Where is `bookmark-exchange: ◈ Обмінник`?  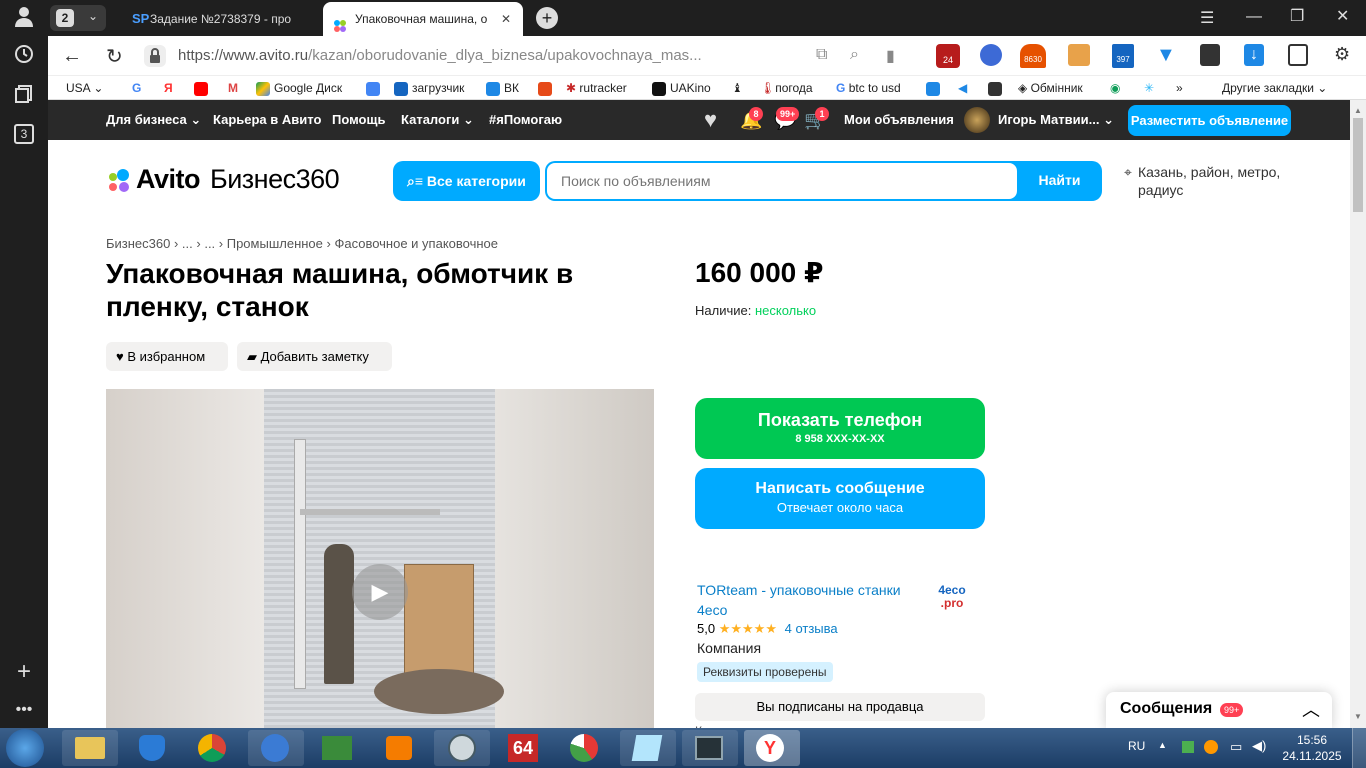
bookmark-exchange: ◈ Обмінник is located at coordinates (1050, 88).